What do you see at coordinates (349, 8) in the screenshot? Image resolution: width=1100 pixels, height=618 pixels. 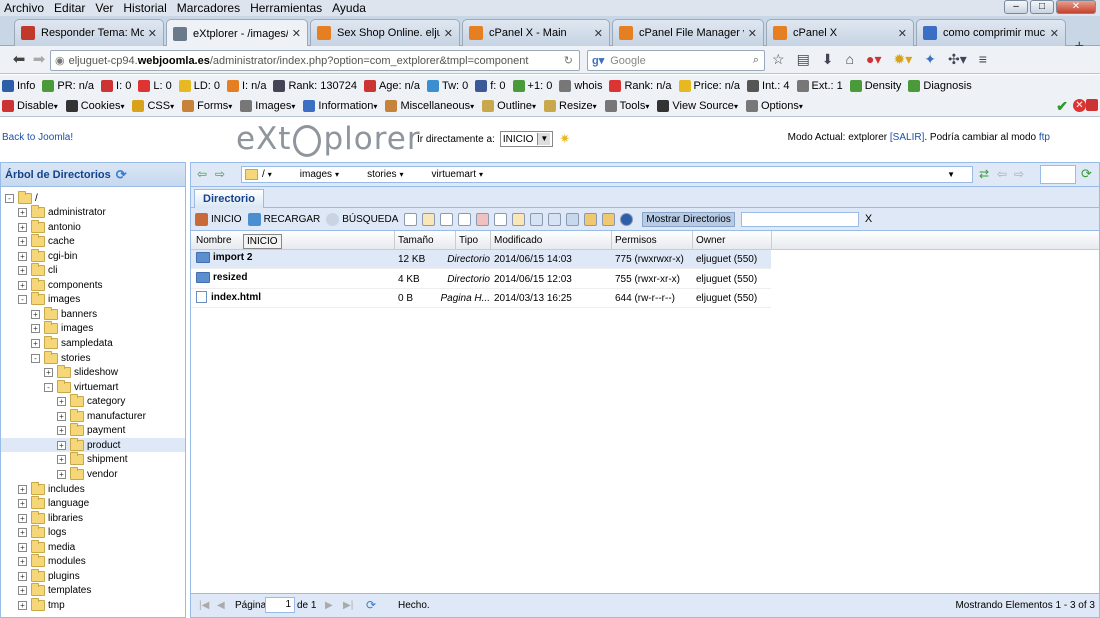 I see `menu-item-ayuda: Ayuda` at bounding box center [349, 8].